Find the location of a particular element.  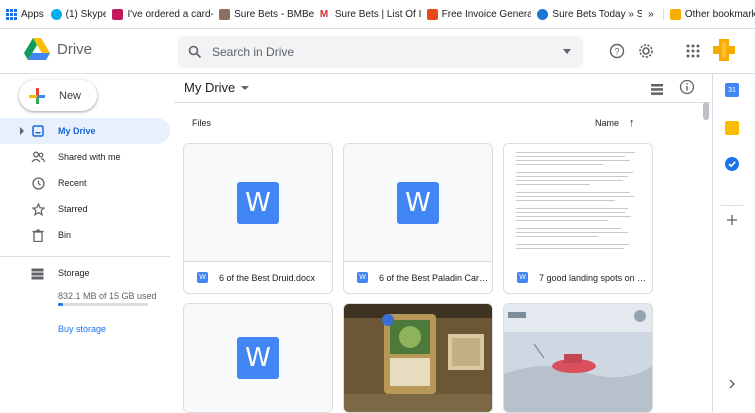

bookmark-label: Apps is located at coordinates (32, 14).